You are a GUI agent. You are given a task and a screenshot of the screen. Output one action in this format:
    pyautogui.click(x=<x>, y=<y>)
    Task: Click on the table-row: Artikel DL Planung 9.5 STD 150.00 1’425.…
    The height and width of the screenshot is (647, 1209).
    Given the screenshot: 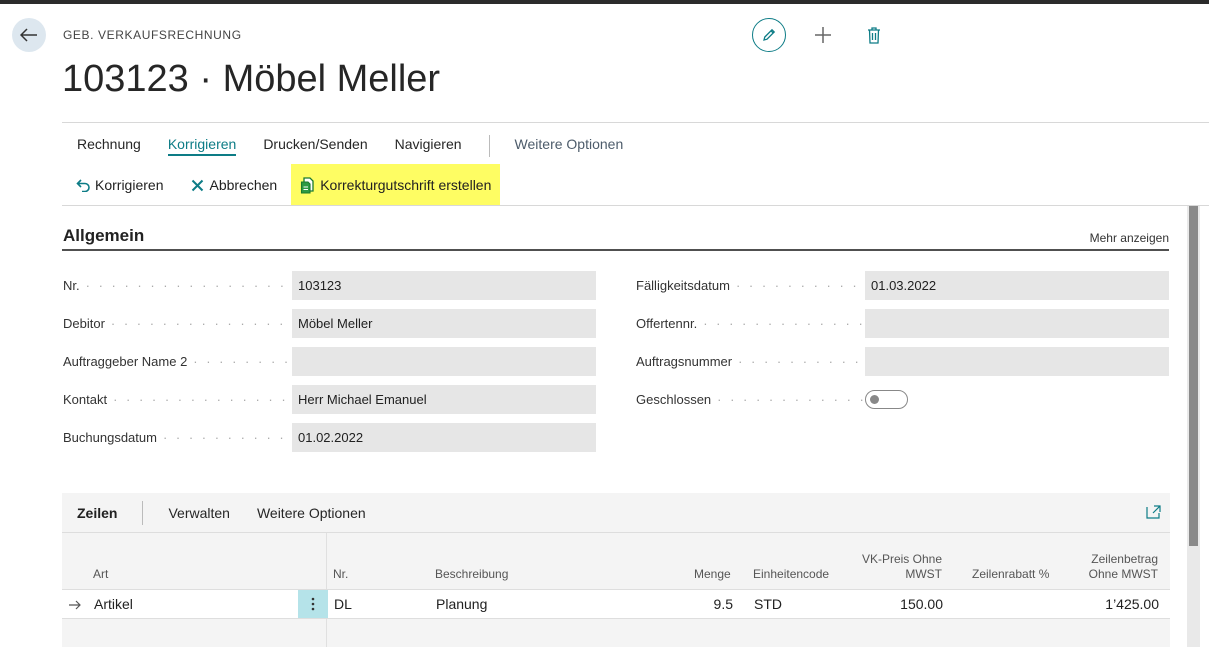 What is the action you would take?
    pyautogui.click(x=616, y=604)
    